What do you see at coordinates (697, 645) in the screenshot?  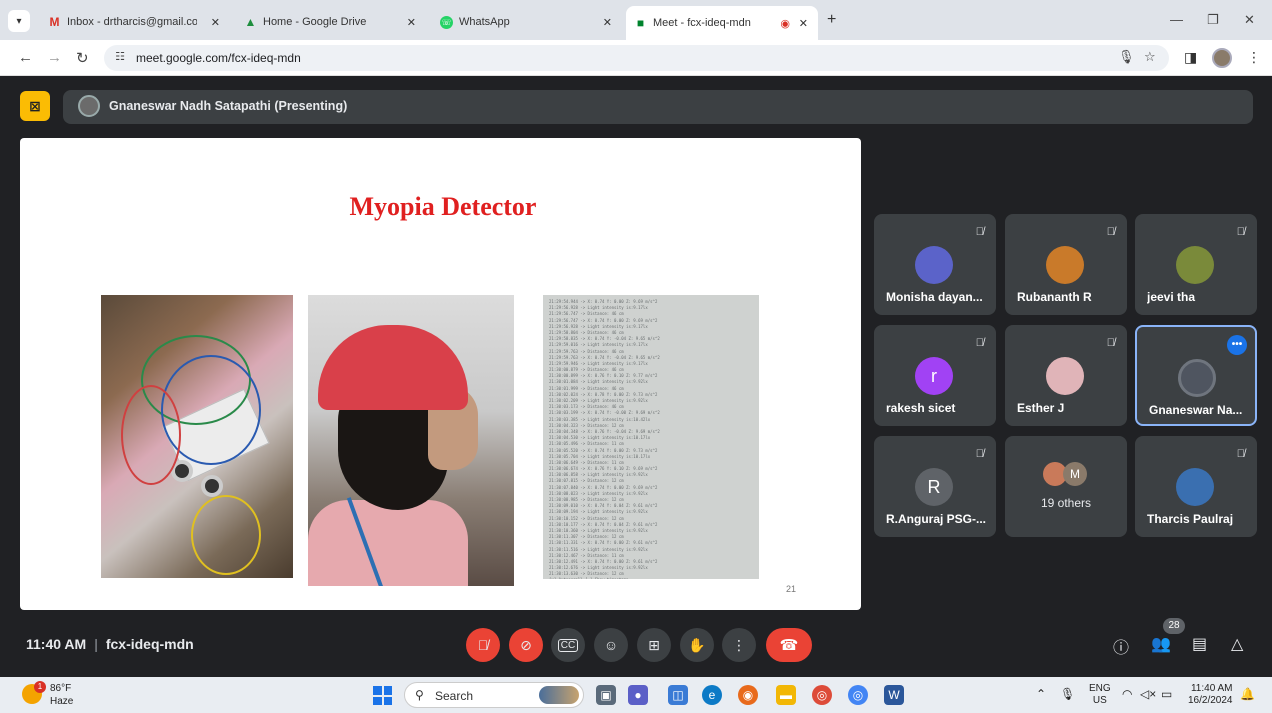 I see `raise-hand-button: ✋` at bounding box center [697, 645].